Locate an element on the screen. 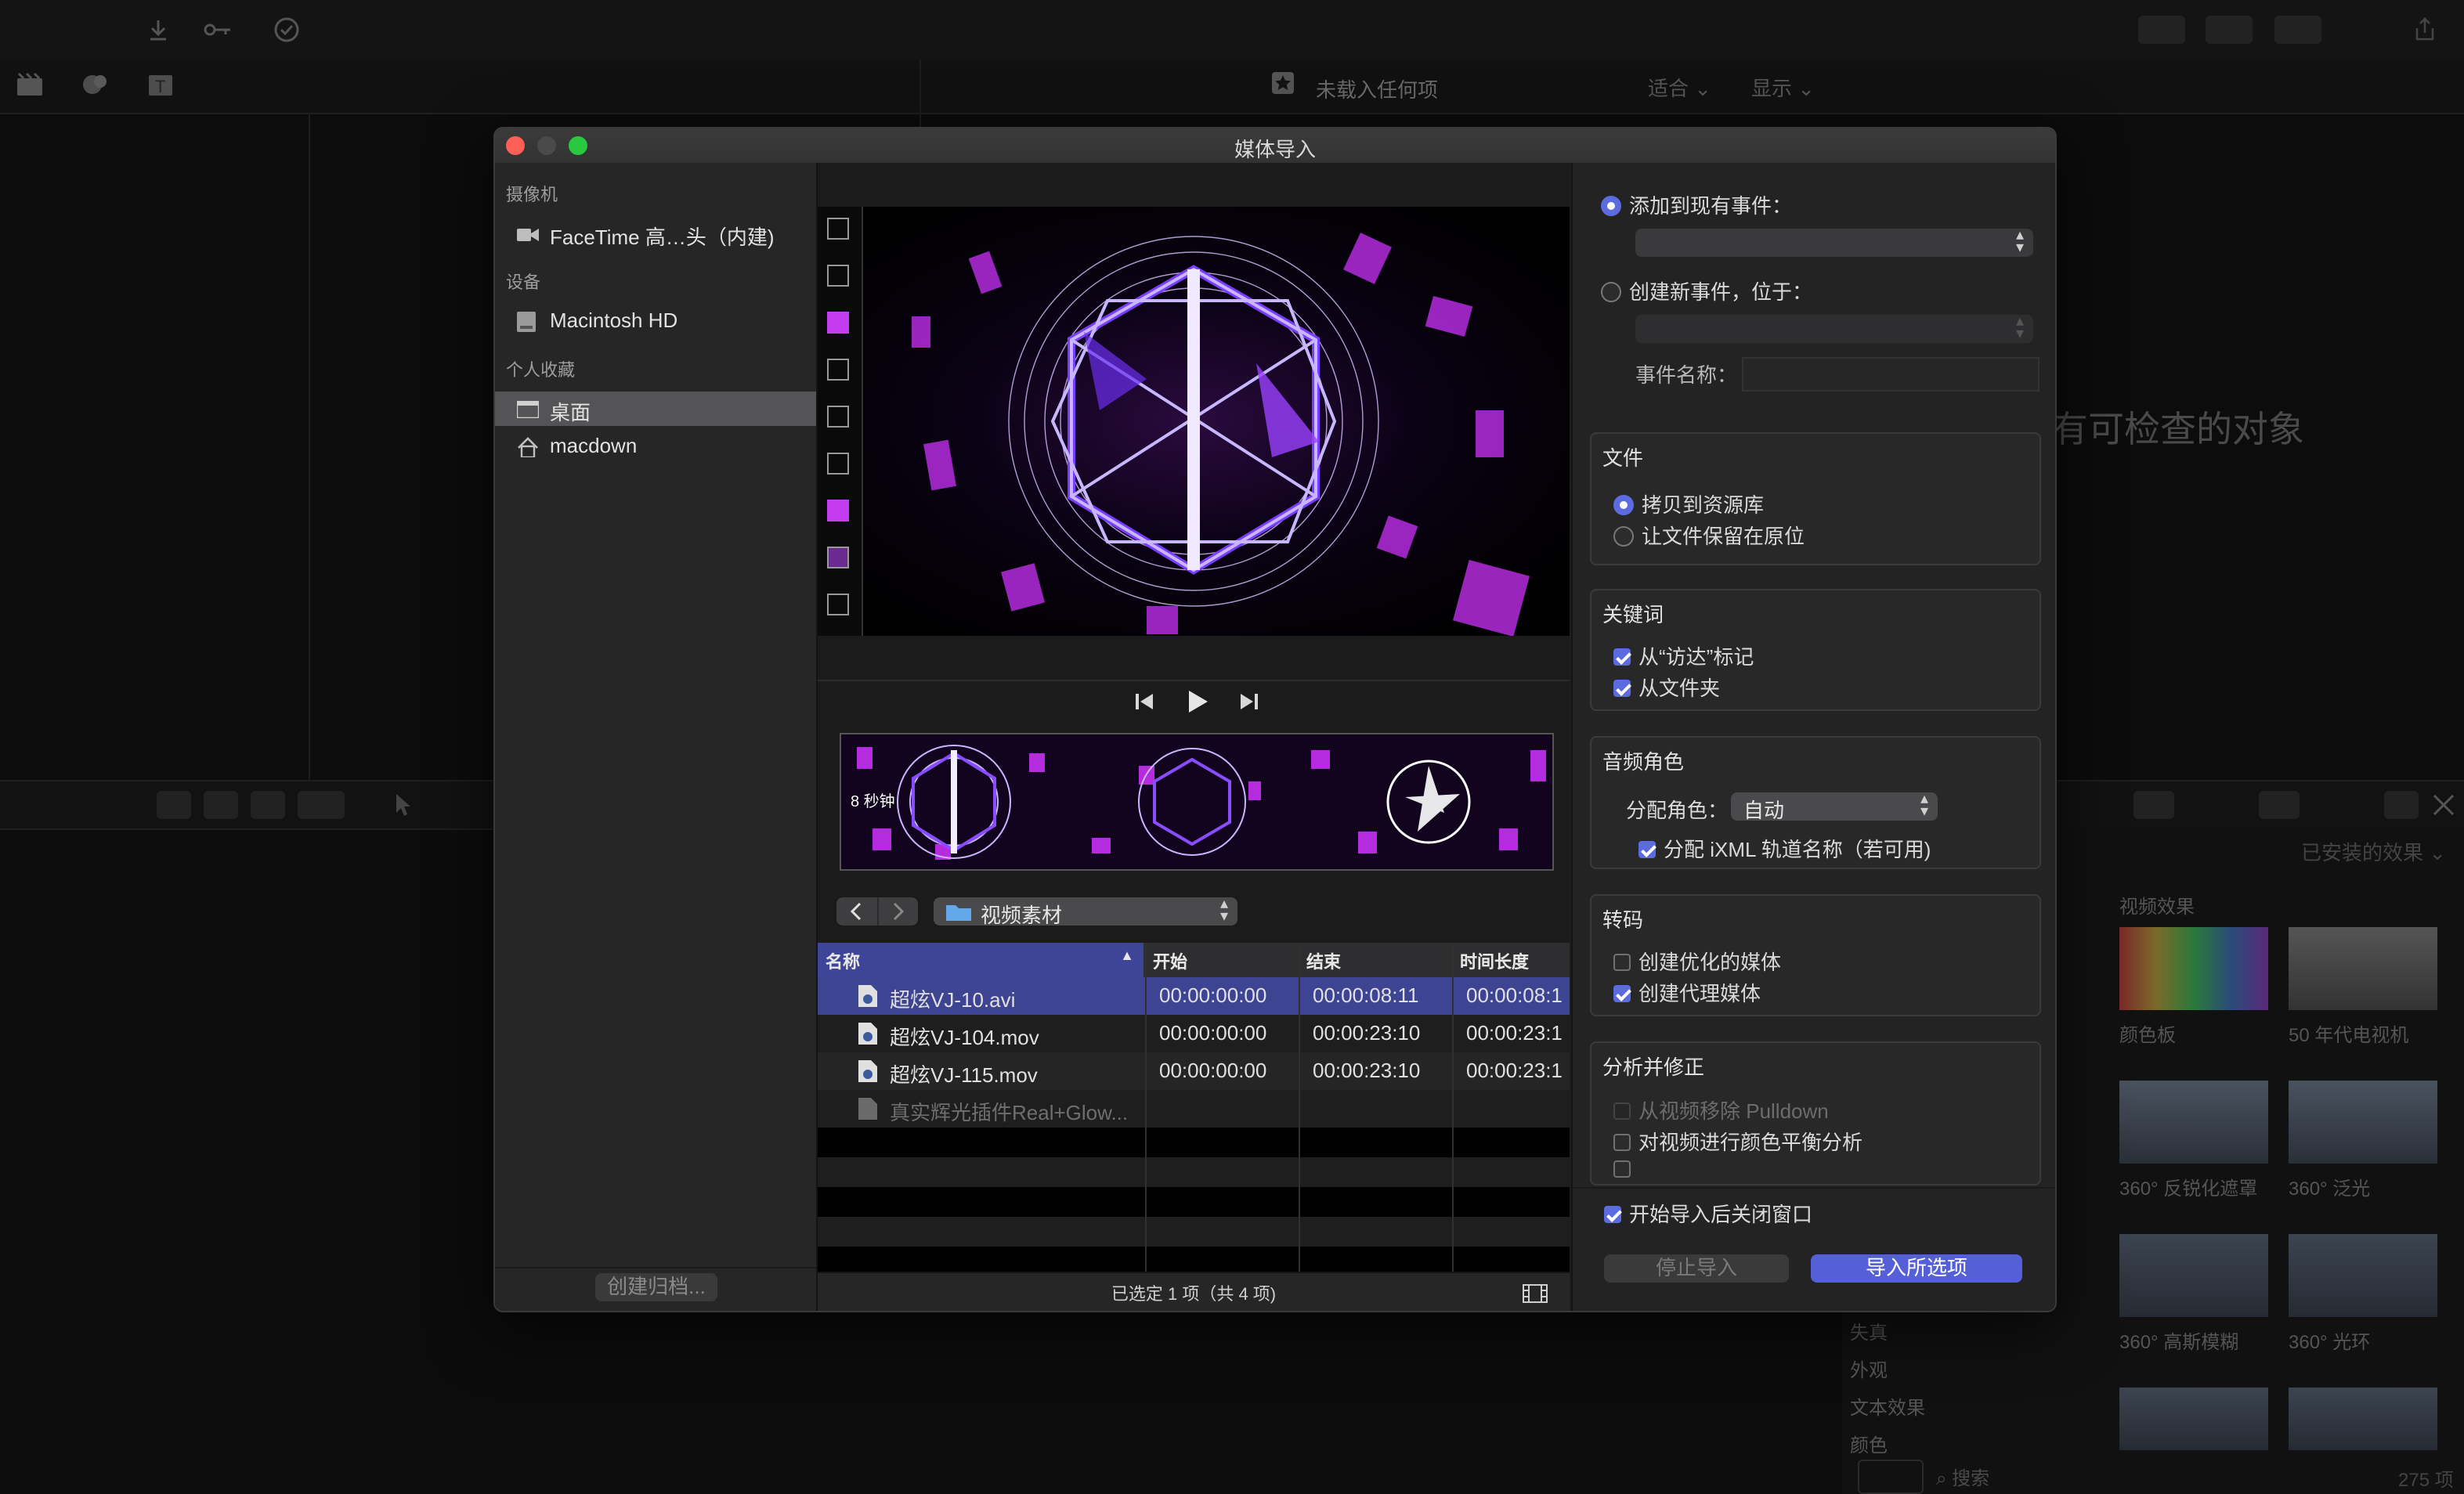  existing-event-popup: ▴ ▾ is located at coordinates (1834, 242).